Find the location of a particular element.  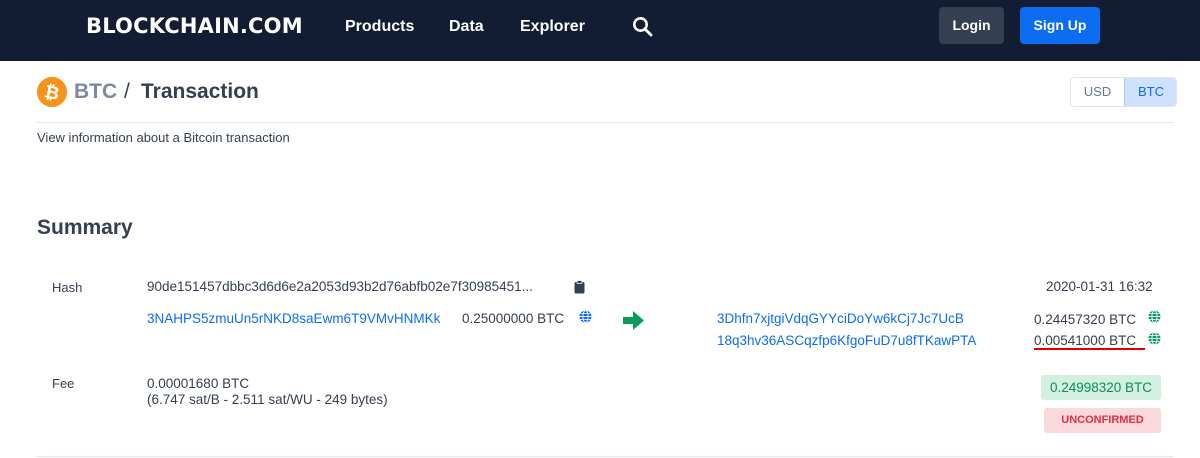

clipboard-icon is located at coordinates (579, 287).